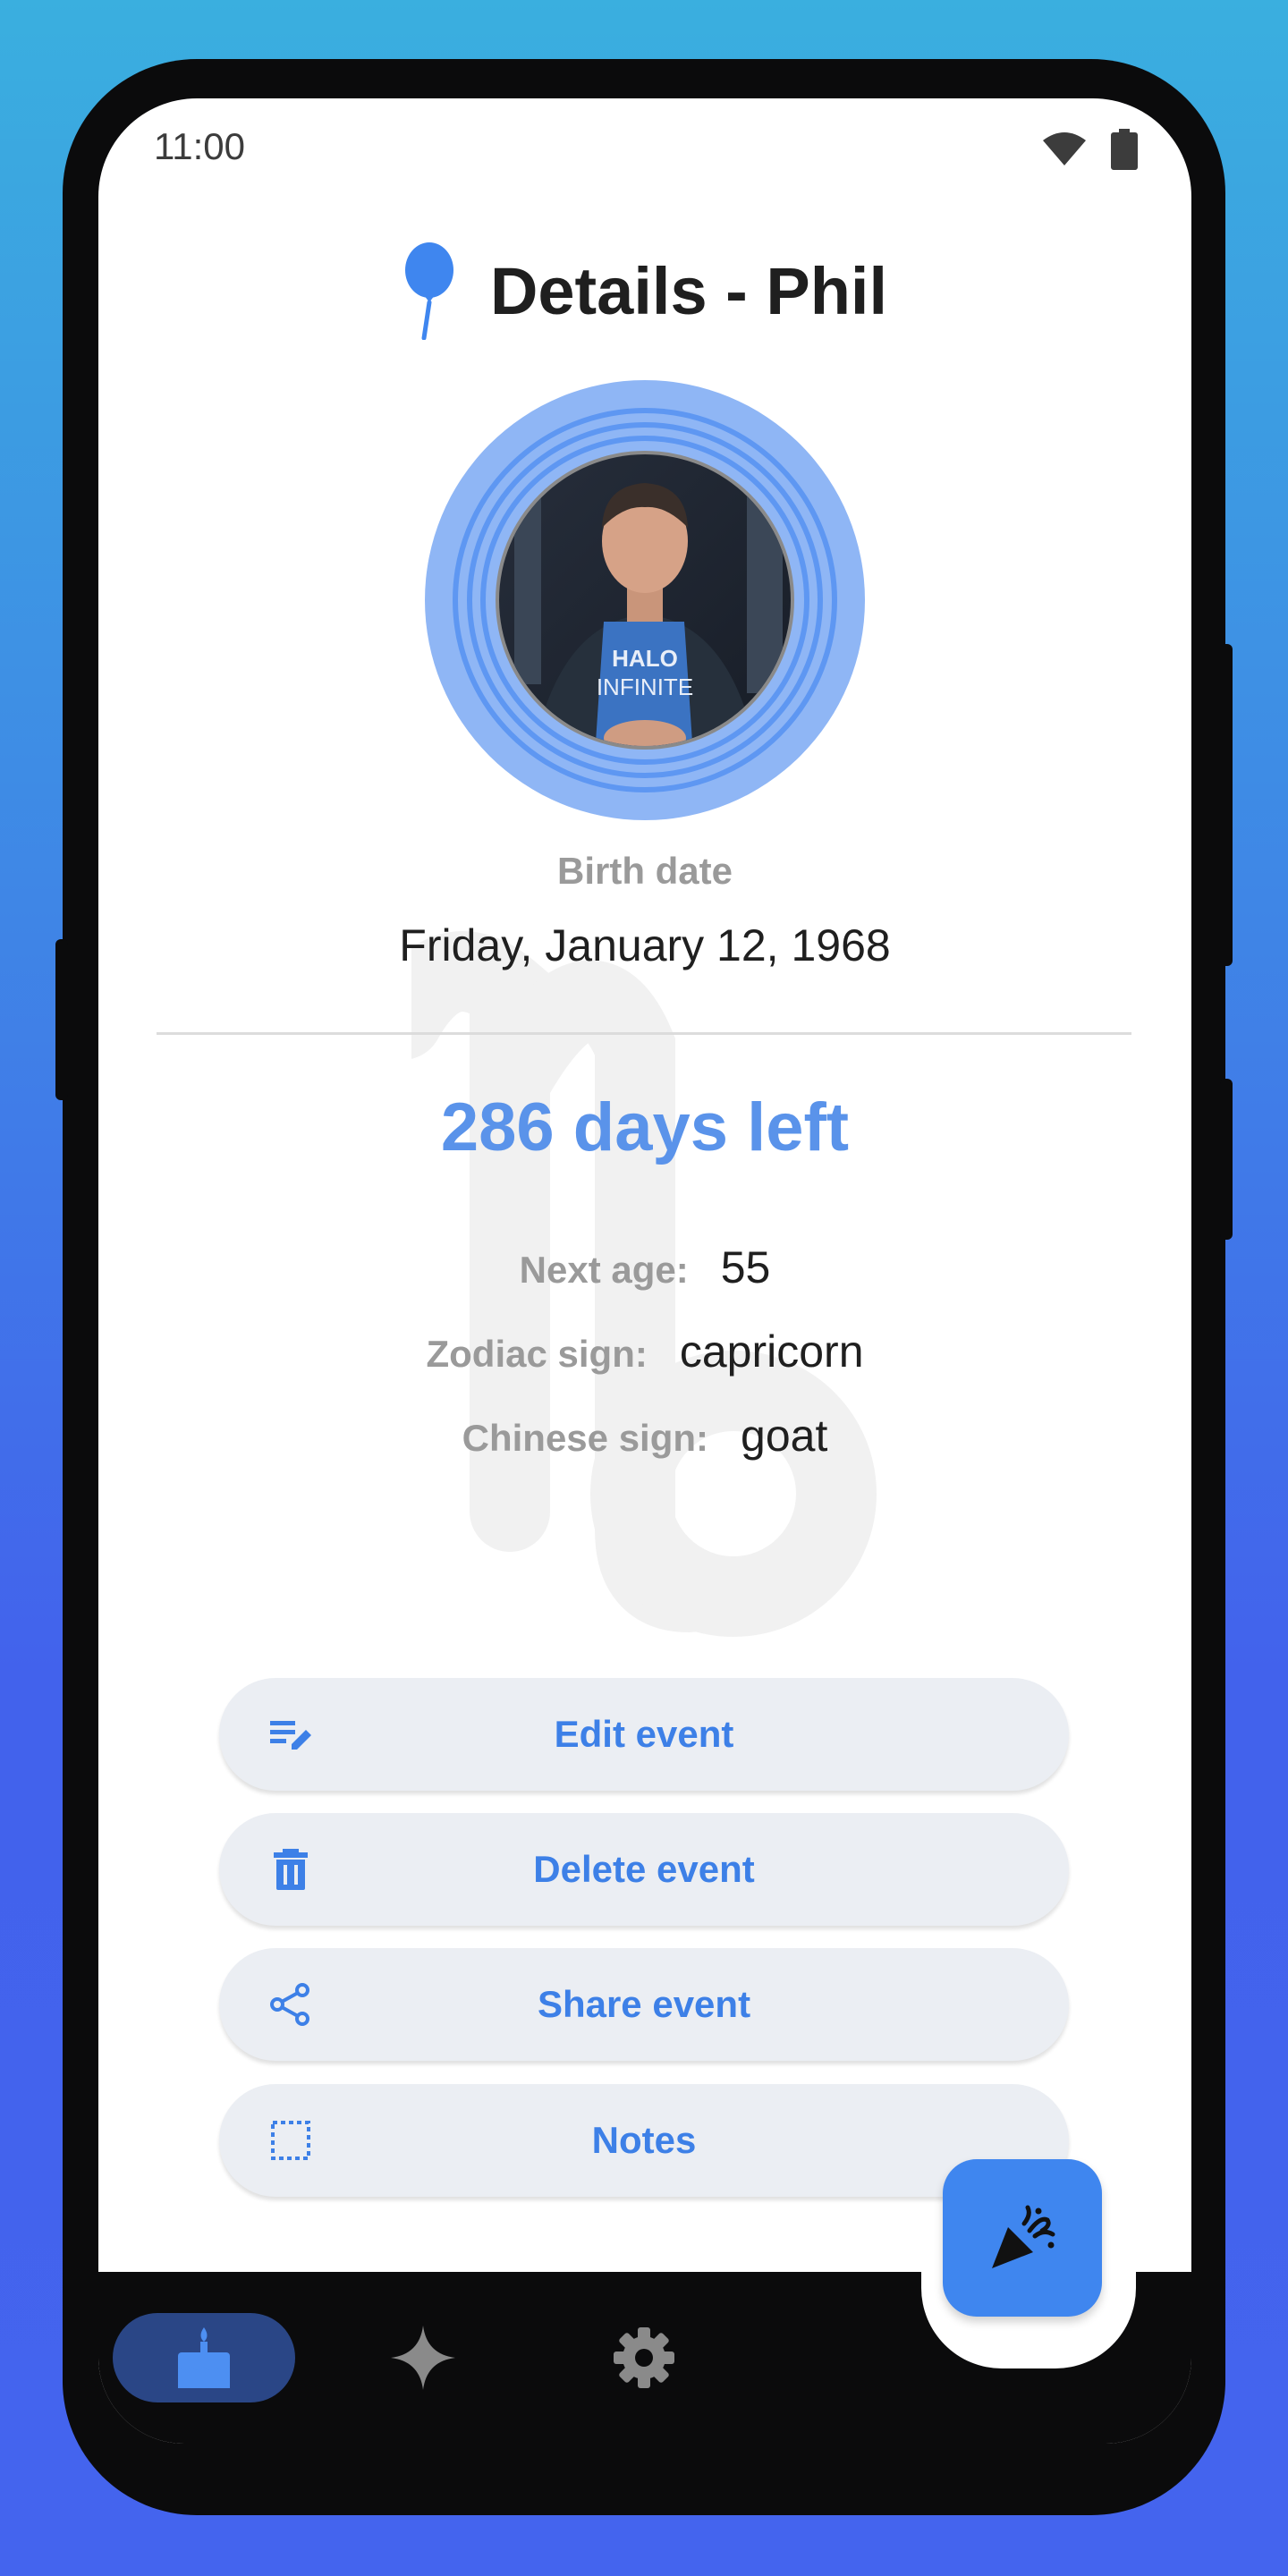 The width and height of the screenshot is (1288, 2576). Describe the element at coordinates (644, 2358) in the screenshot. I see `gear-icon` at that location.